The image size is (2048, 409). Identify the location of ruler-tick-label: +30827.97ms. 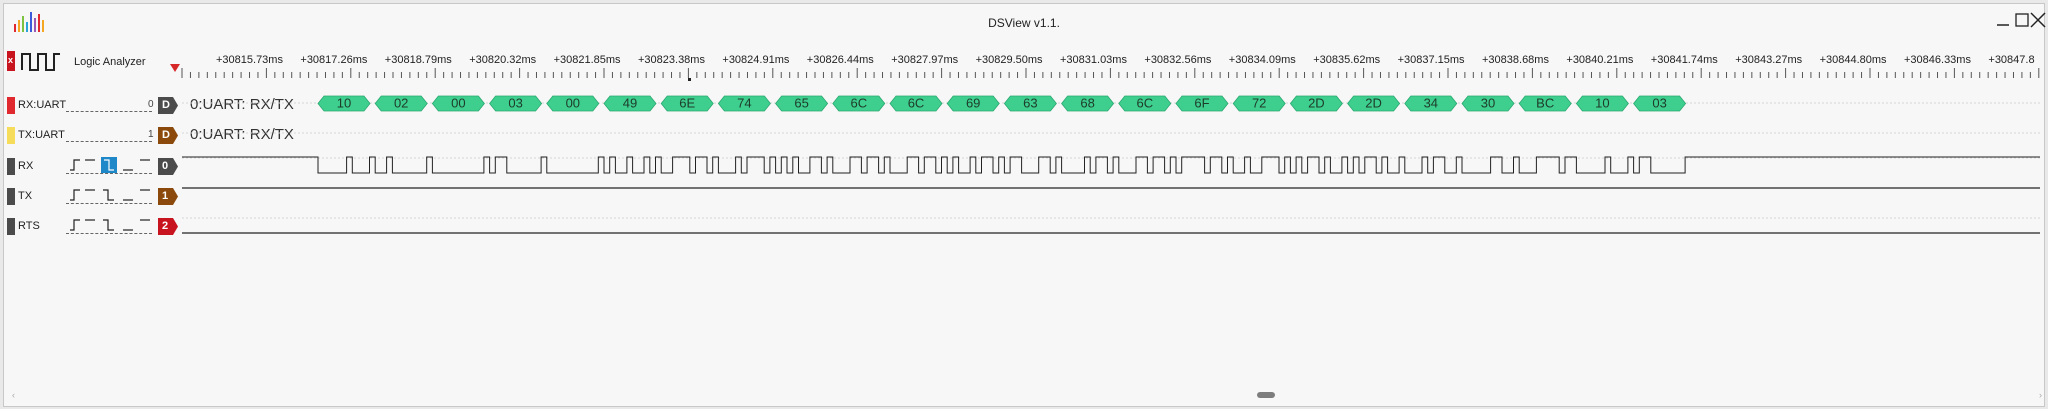
(925, 60).